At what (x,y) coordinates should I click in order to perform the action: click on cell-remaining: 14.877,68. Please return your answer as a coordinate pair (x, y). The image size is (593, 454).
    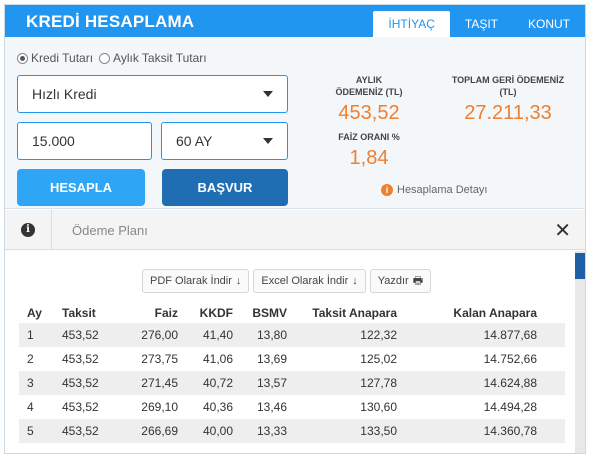
    Looking at the image, I should click on (510, 335).